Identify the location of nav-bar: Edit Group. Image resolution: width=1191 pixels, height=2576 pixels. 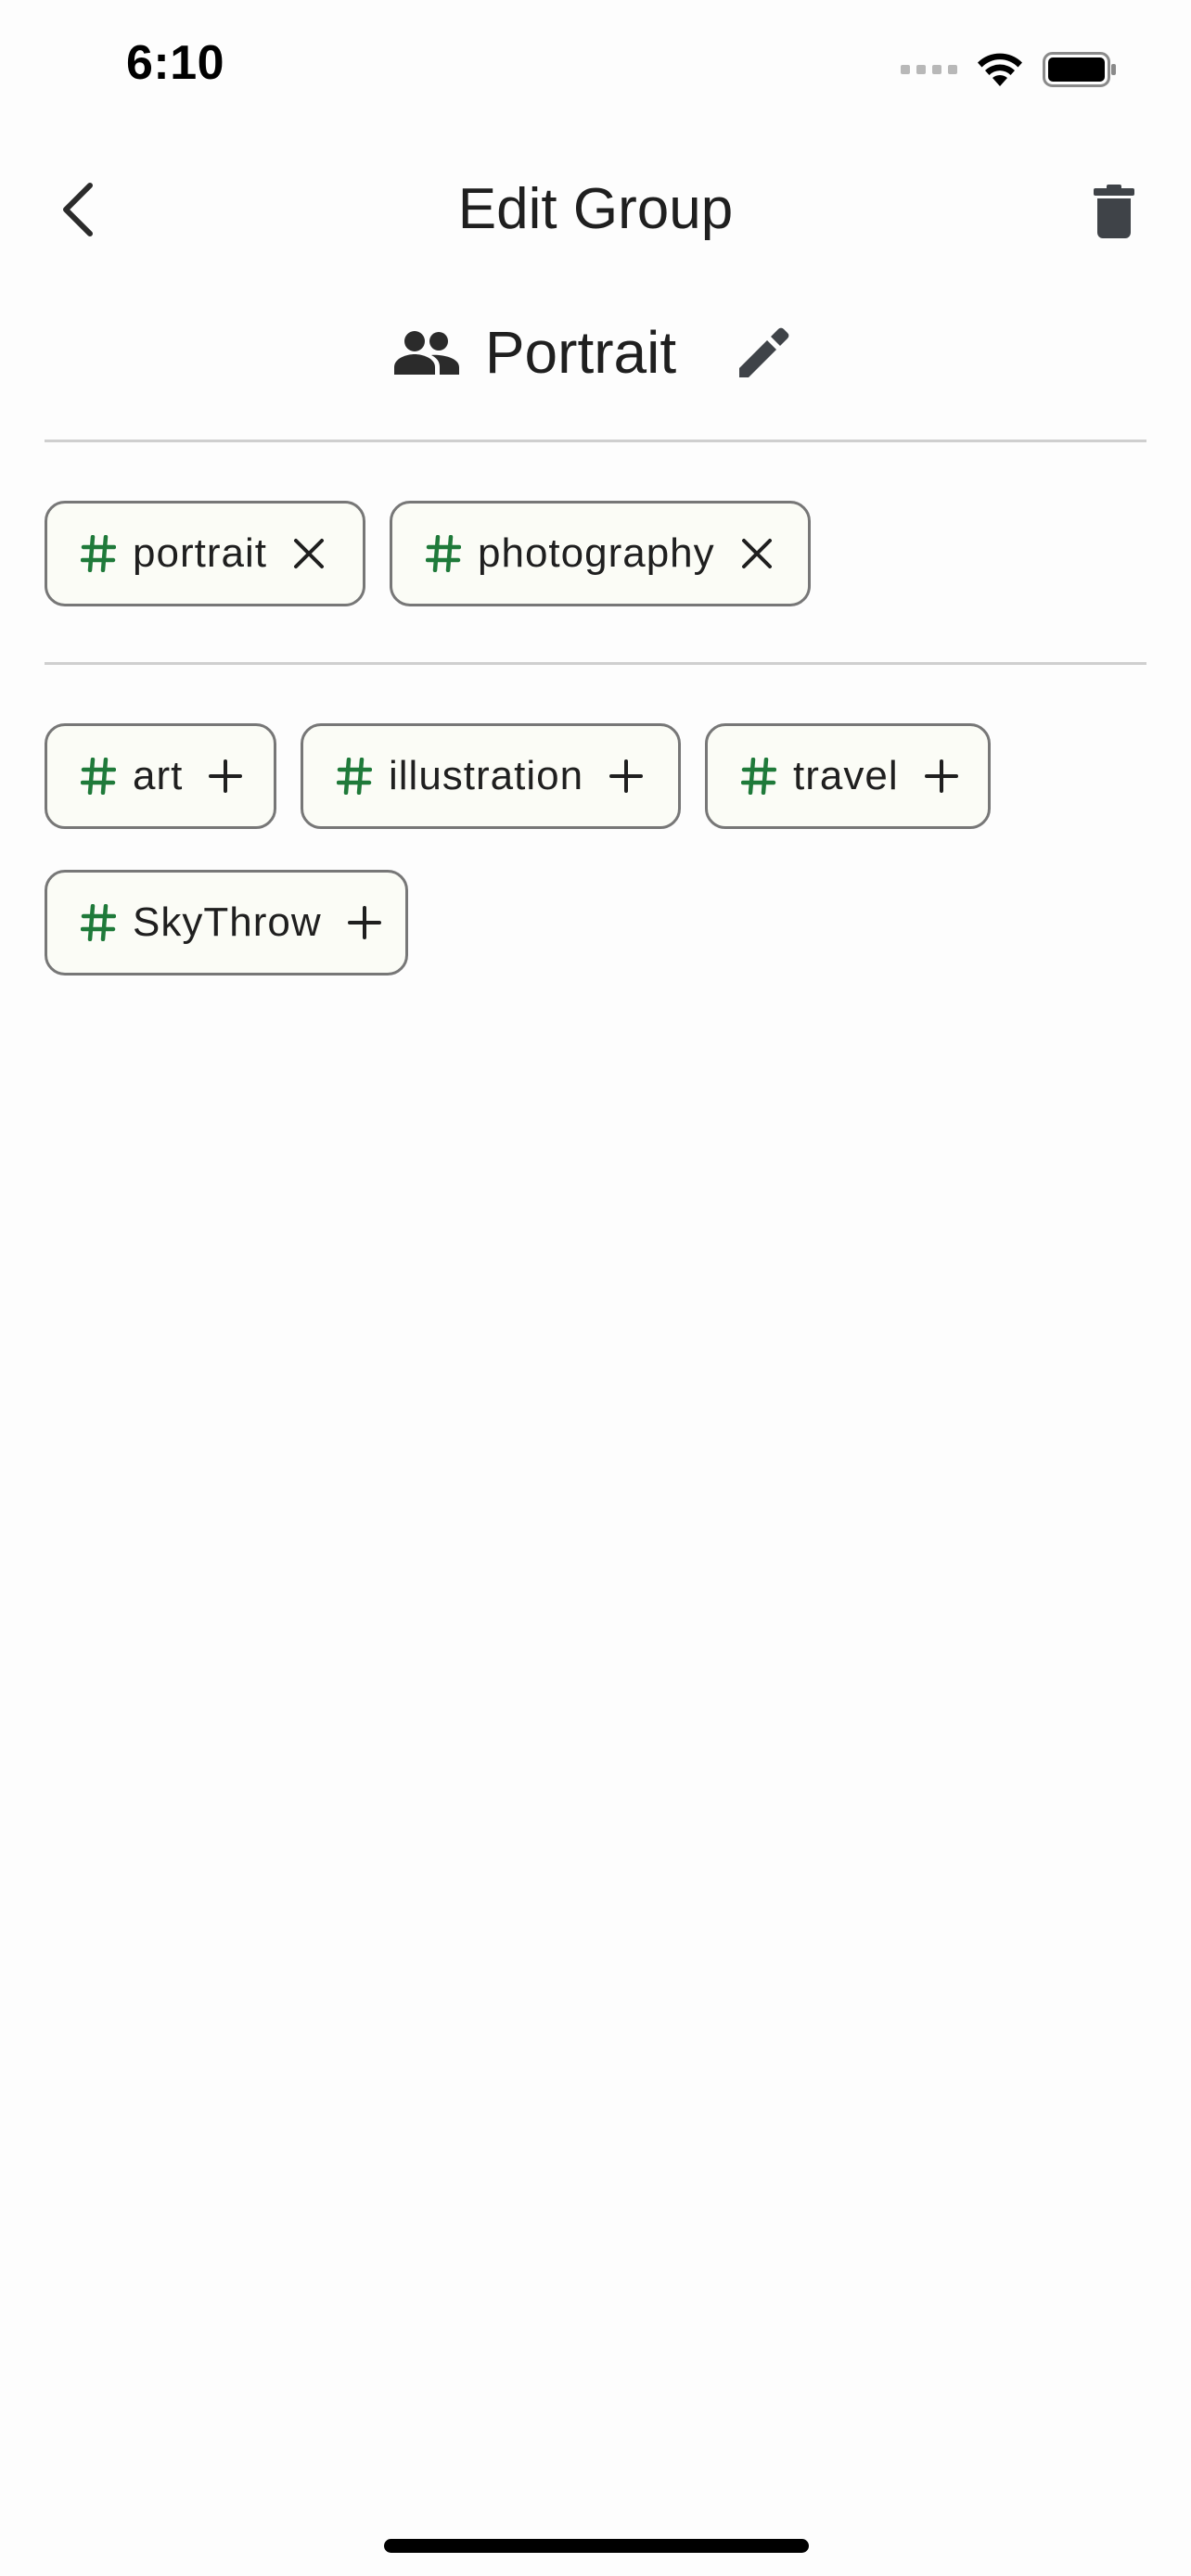
(595, 208).